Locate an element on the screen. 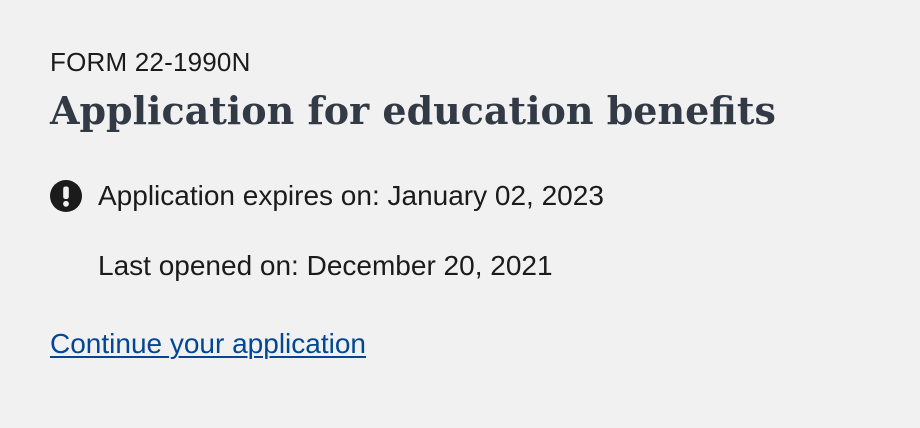 This screenshot has height=428, width=920. exclamation-circle-icon is located at coordinates (66, 196).